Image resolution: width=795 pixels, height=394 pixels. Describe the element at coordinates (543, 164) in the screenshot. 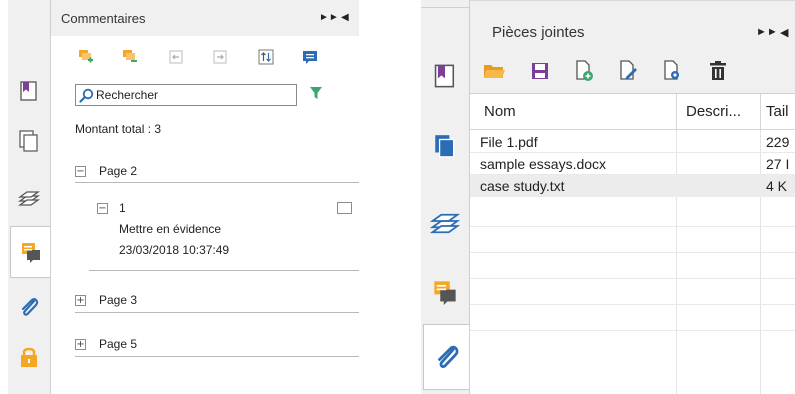

I see `file-name: sample essays.docx` at that location.